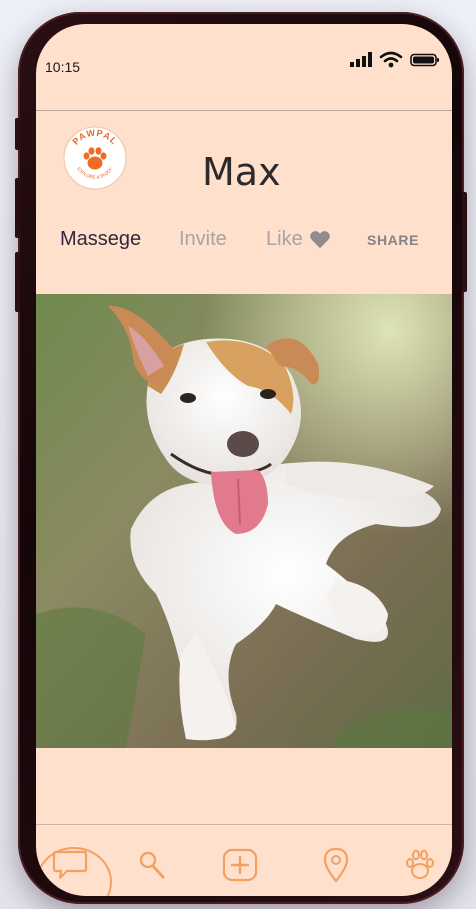 The image size is (476, 909). Describe the element at coordinates (361, 59) in the screenshot. I see `signal-icon` at that location.